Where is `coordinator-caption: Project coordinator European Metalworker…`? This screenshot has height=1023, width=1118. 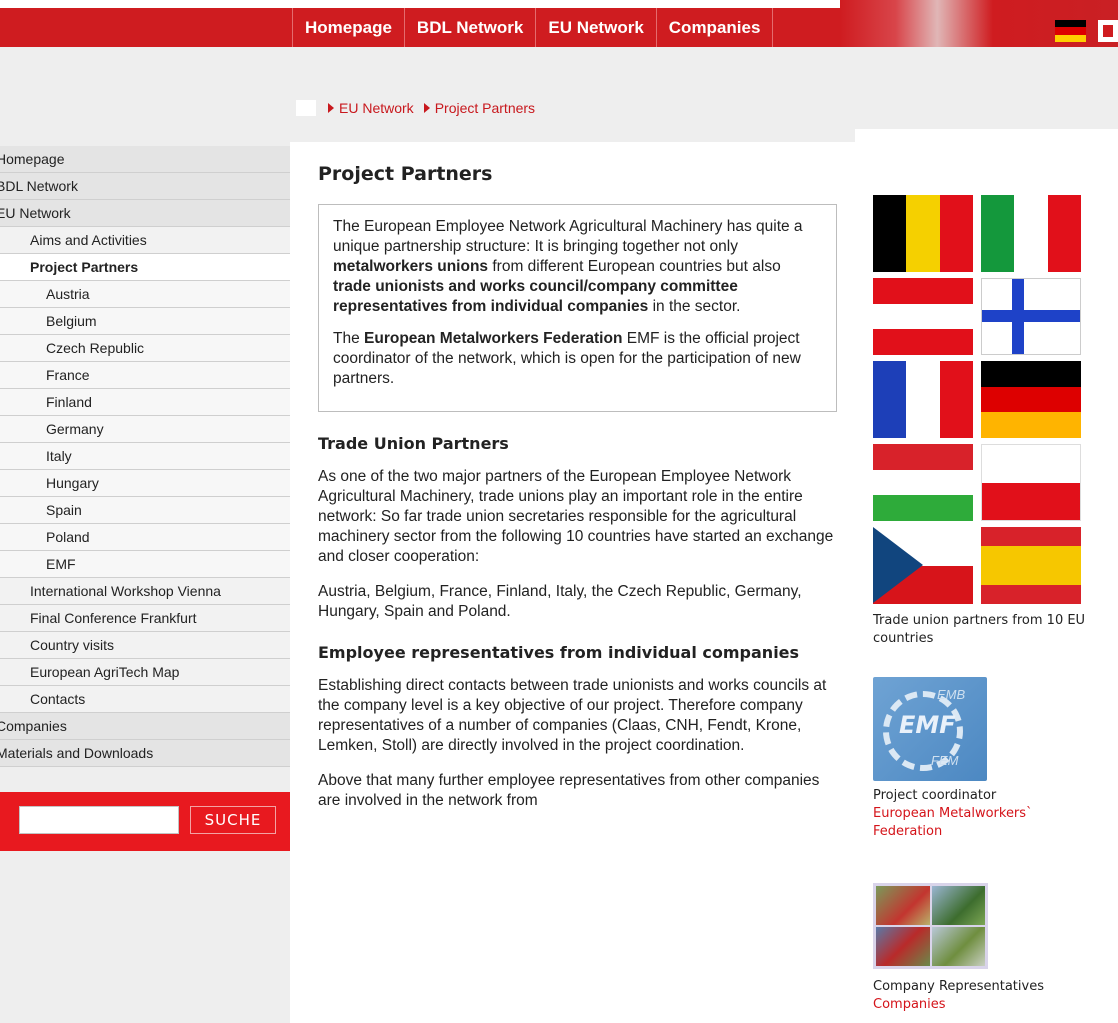 coordinator-caption: Project coordinator European Metalworker… is located at coordinates (960, 814).